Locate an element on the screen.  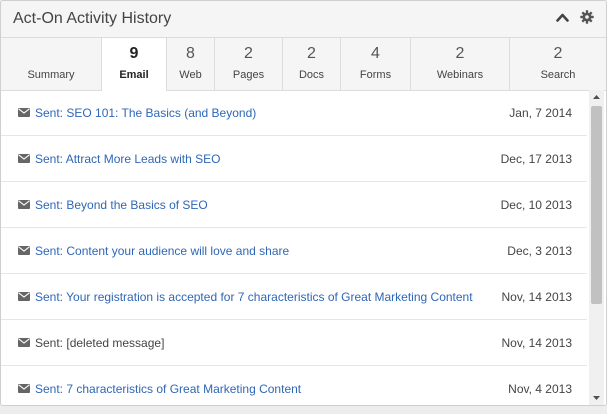
activity-date: Dec, 17 2013 is located at coordinates (536, 158).